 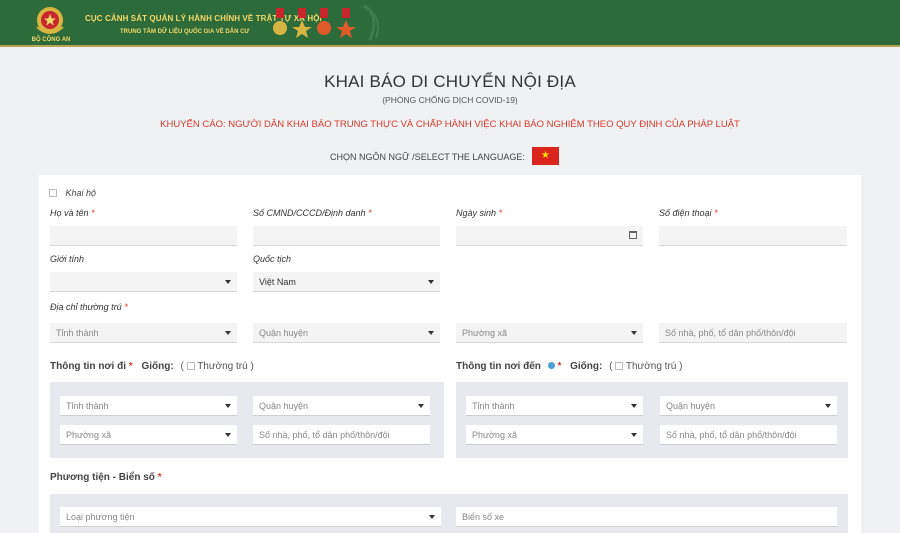 What do you see at coordinates (277, 282) in the screenshot?
I see `nationality-value: Việt Nam` at bounding box center [277, 282].